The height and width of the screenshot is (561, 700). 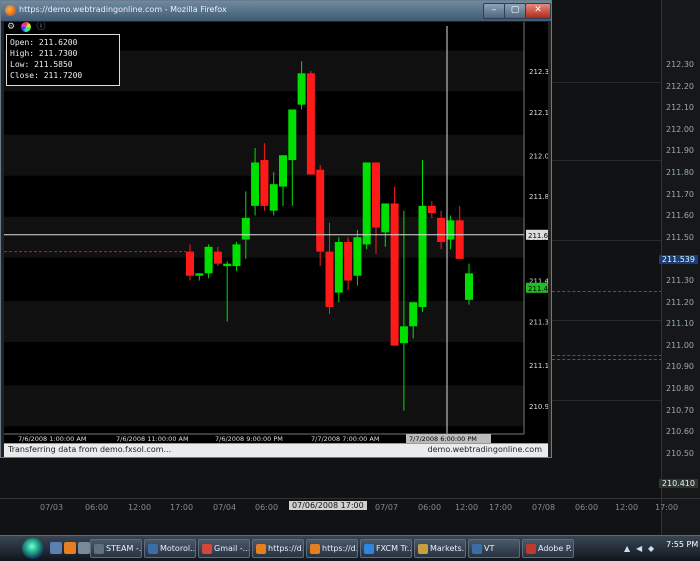 What do you see at coordinates (538, 156) in the screenshot?
I see `price-tick-label: 212.01` at bounding box center [538, 156].